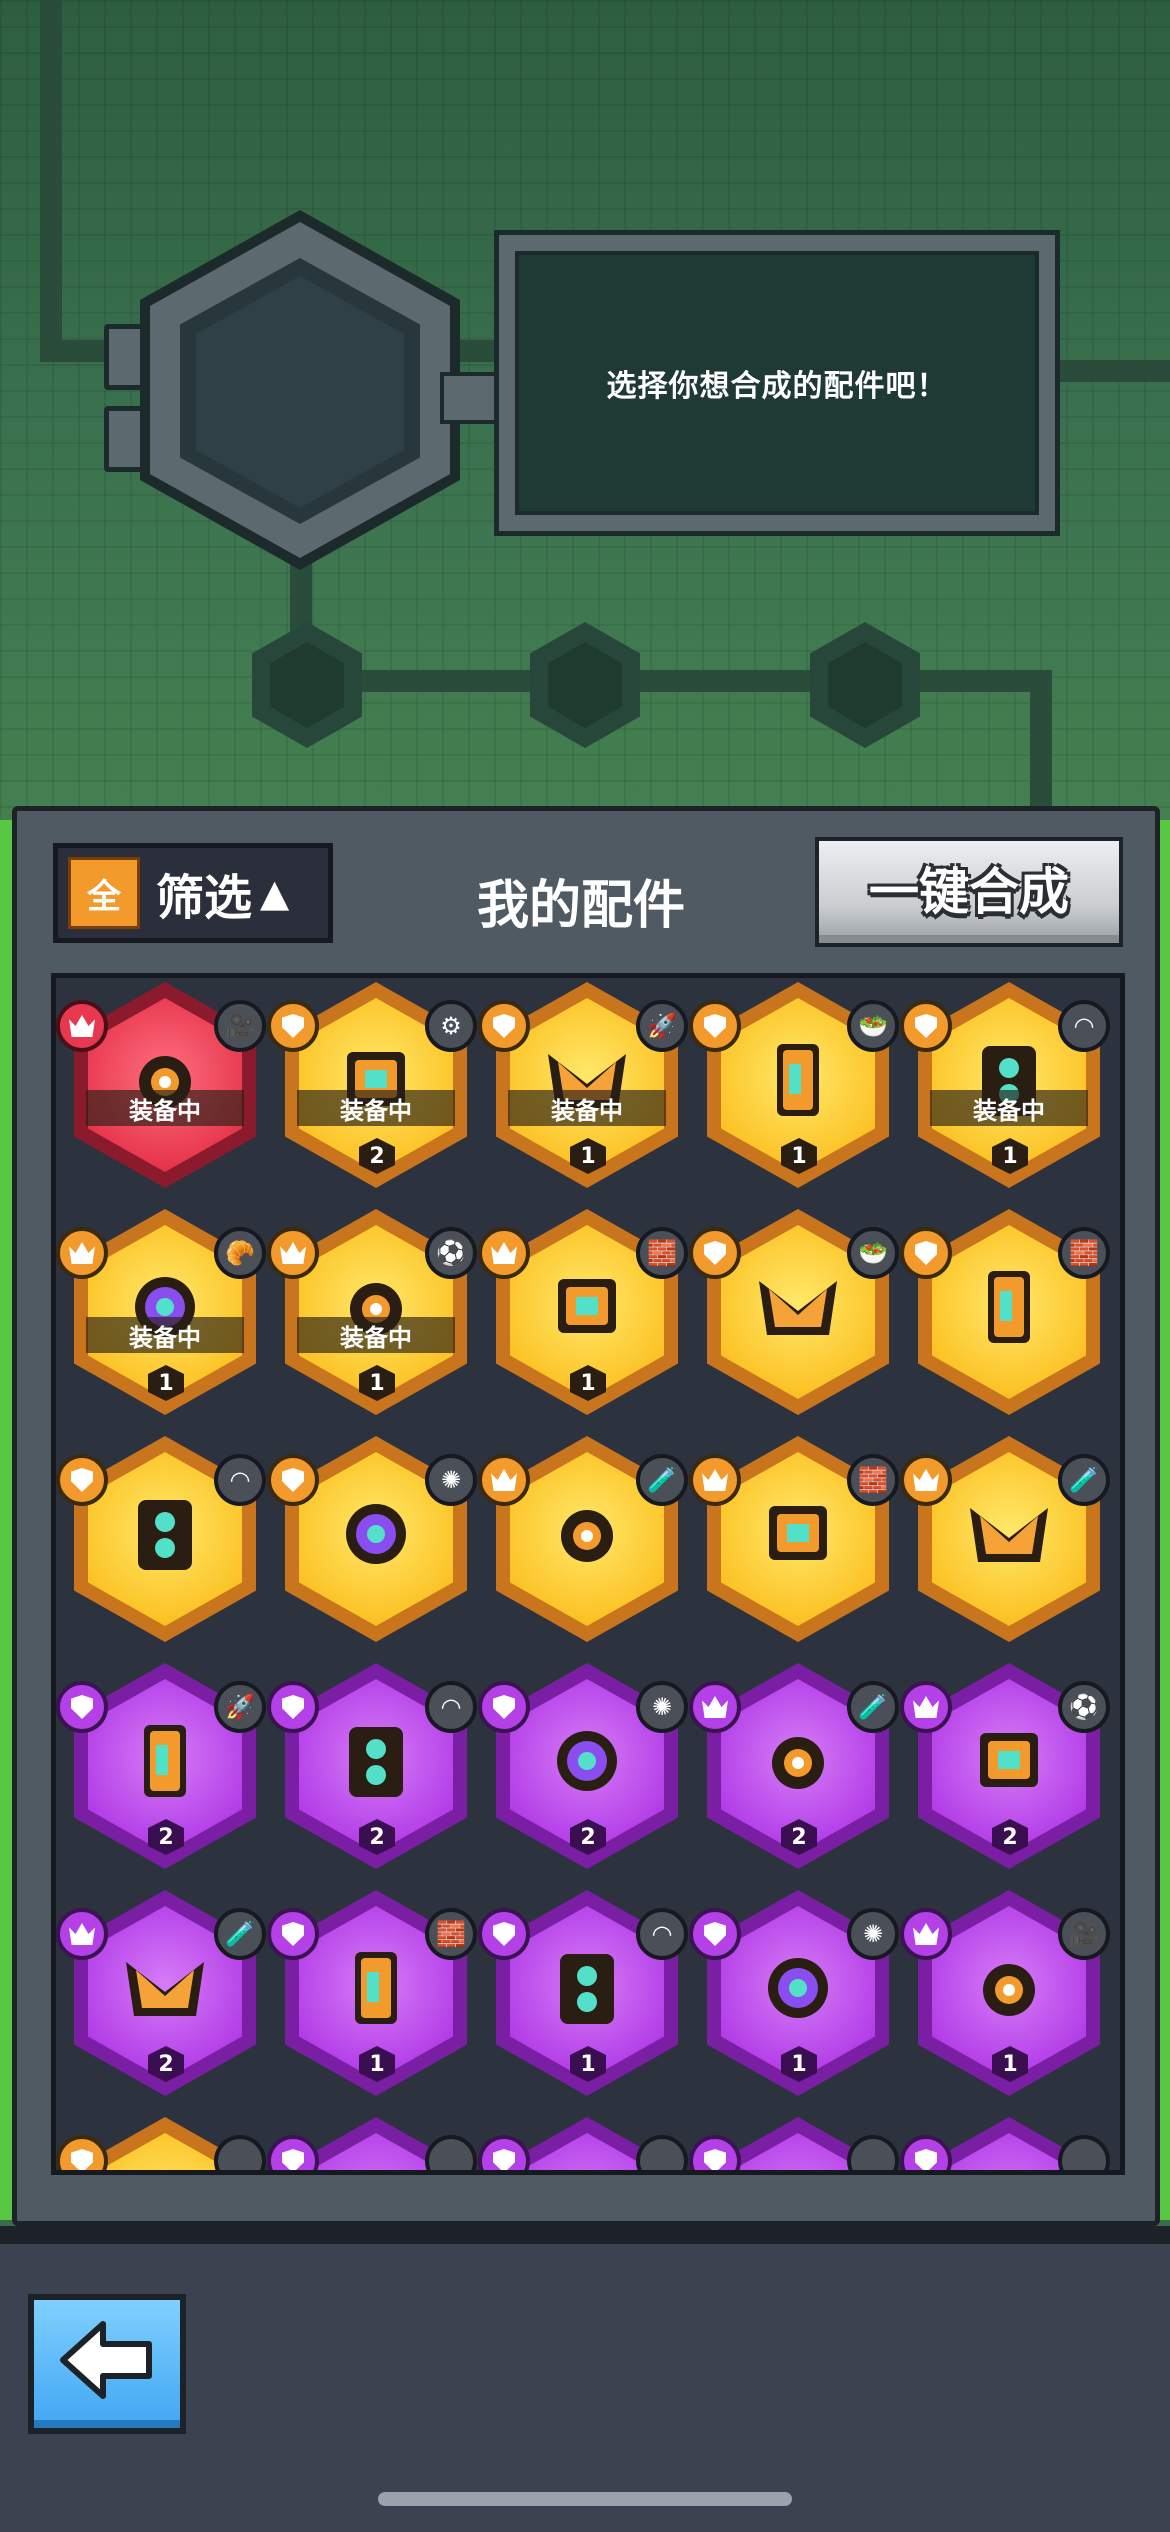 The image size is (1170, 2532). What do you see at coordinates (969, 892) in the screenshot?
I see `one-click-combine-button: 一键合成` at bounding box center [969, 892].